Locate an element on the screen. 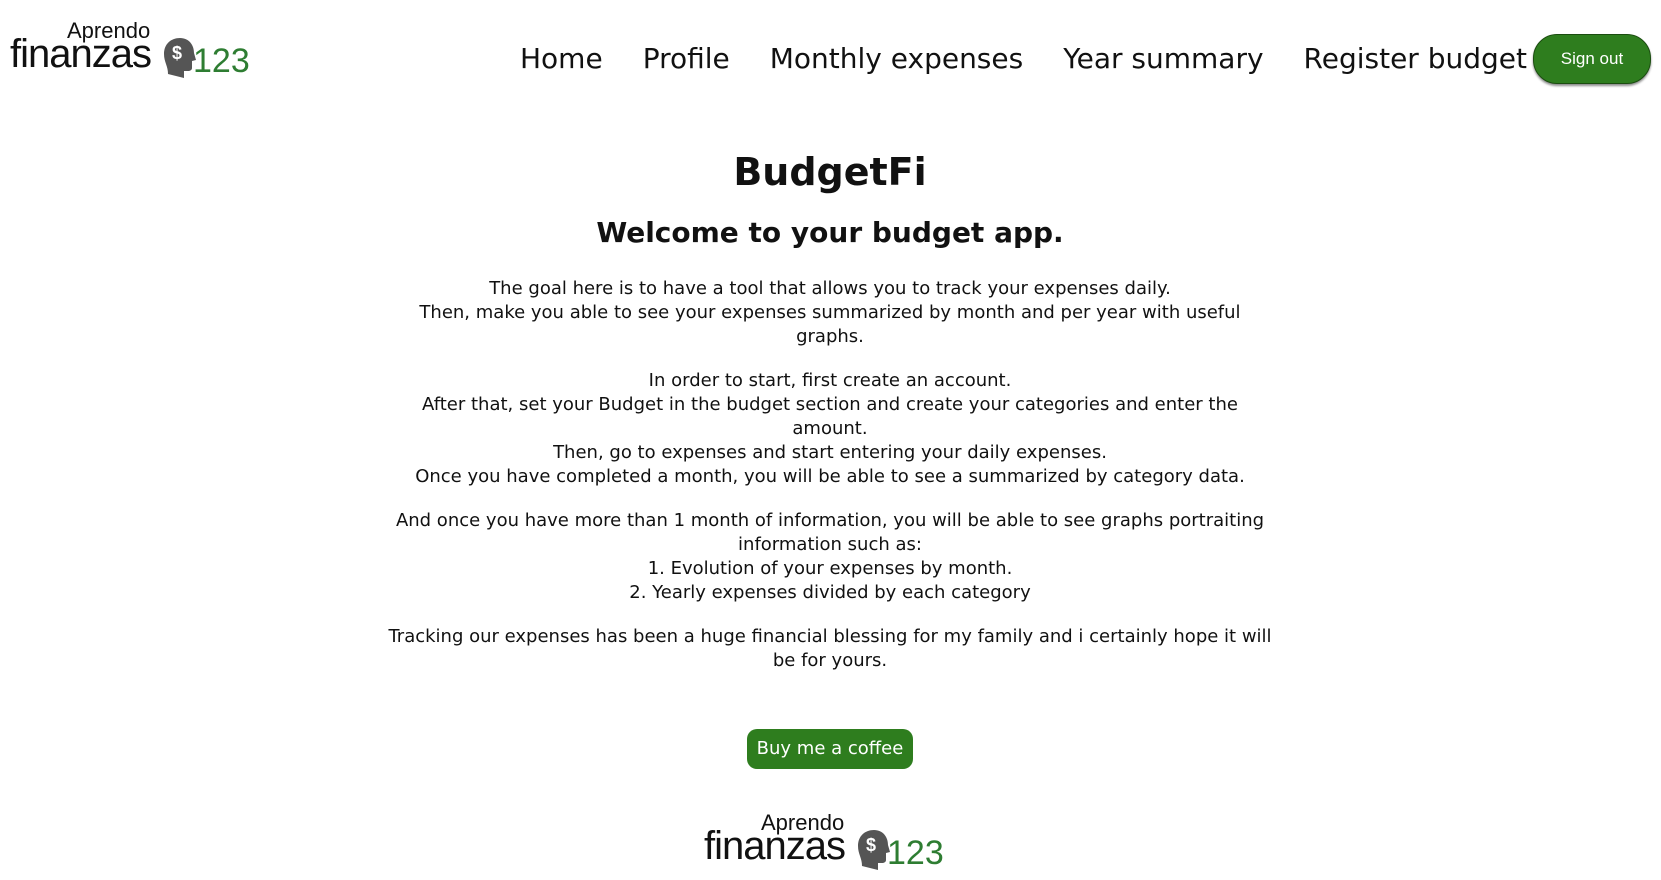 The image size is (1661, 880). text-line: 1. Evolution of your expenses by month. is located at coordinates (830, 568).